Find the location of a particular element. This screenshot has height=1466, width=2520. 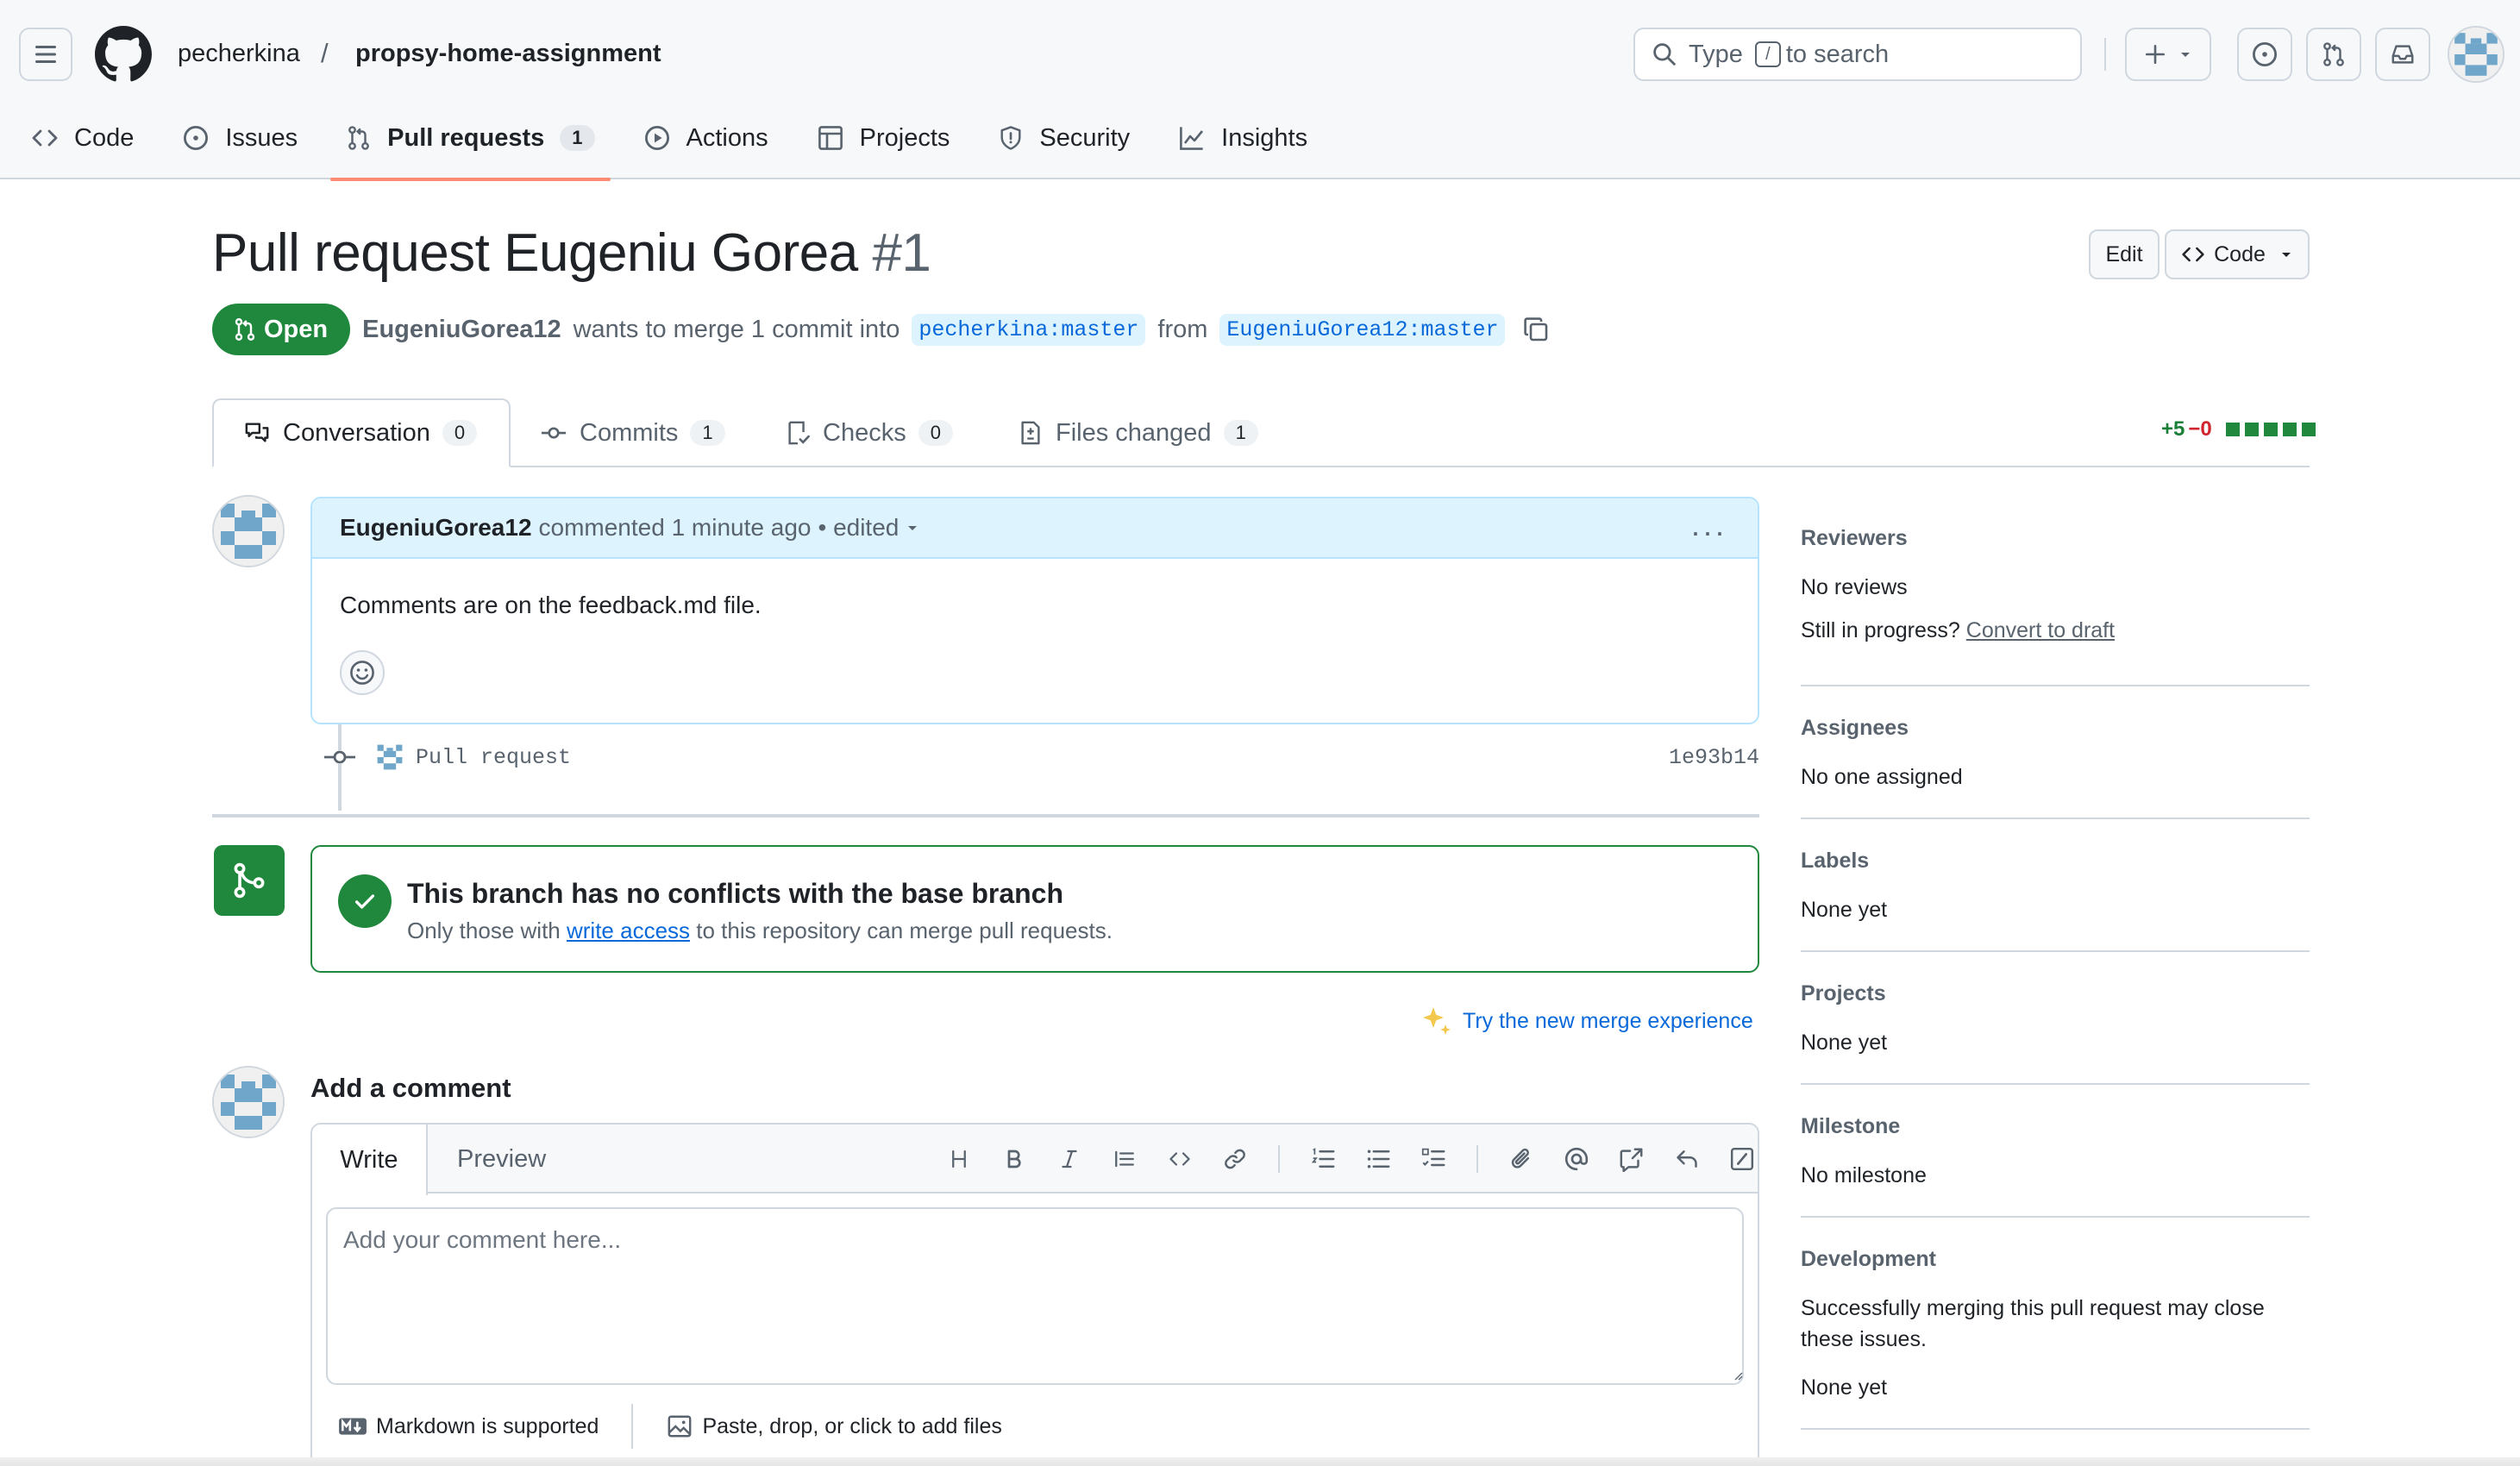

ordered-list-icon is located at coordinates (1323, 1159).